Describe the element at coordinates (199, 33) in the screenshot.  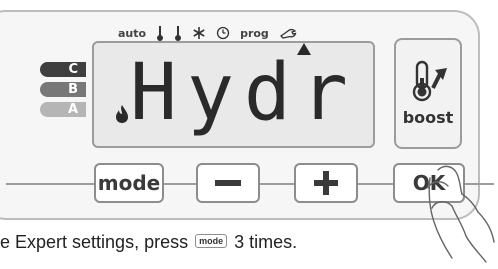
I see `snowflake-icon` at that location.